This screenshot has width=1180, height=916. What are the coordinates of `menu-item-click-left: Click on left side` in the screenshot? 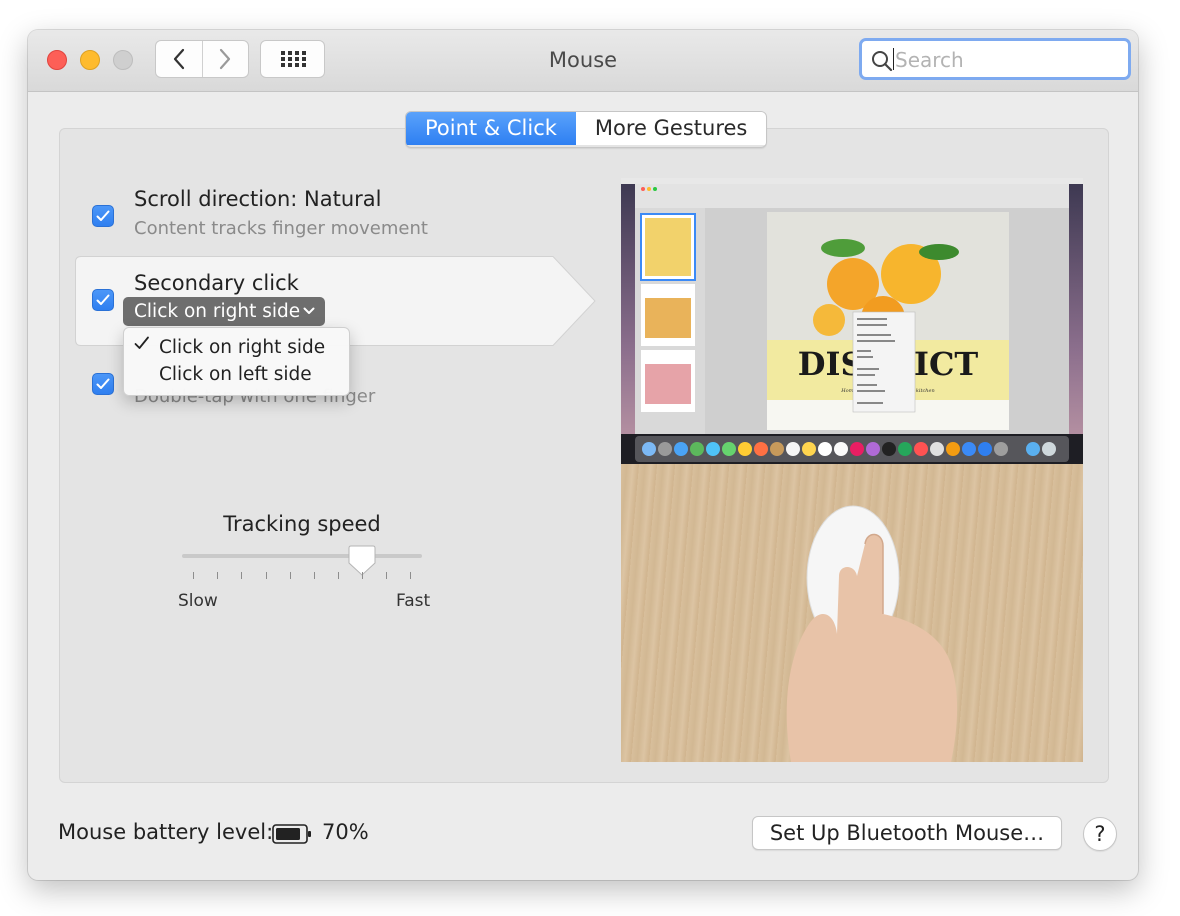 It's located at (235, 374).